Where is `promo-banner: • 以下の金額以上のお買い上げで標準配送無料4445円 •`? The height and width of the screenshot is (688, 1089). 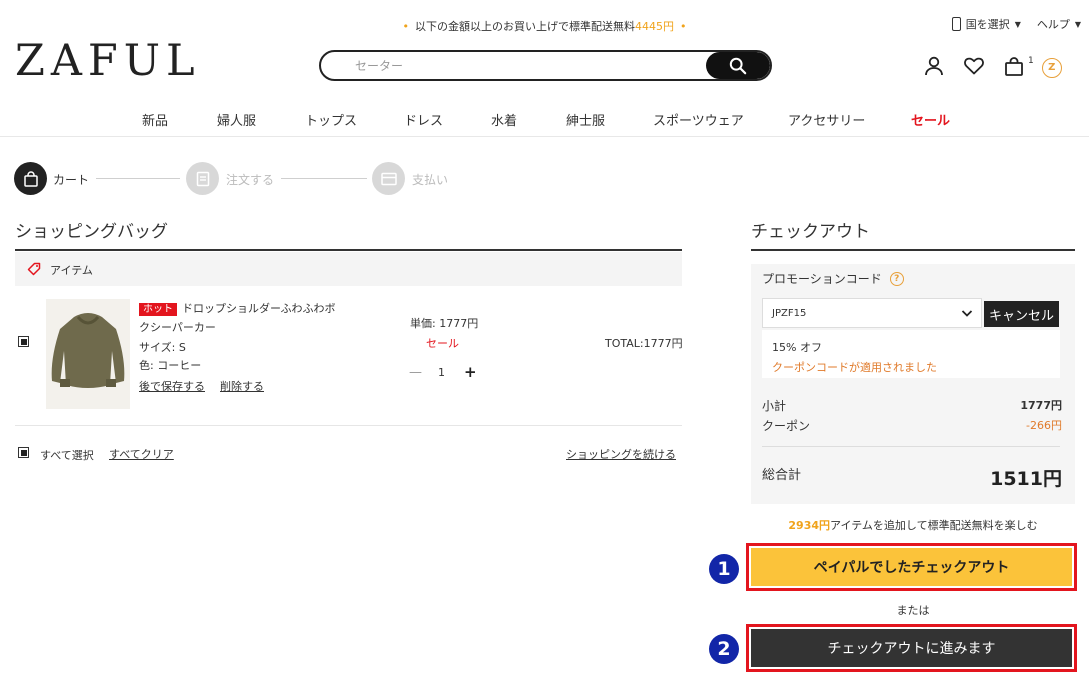
promo-banner: • 以下の金額以上のお買い上げで標準配送無料4445円 • is located at coordinates (544, 26).